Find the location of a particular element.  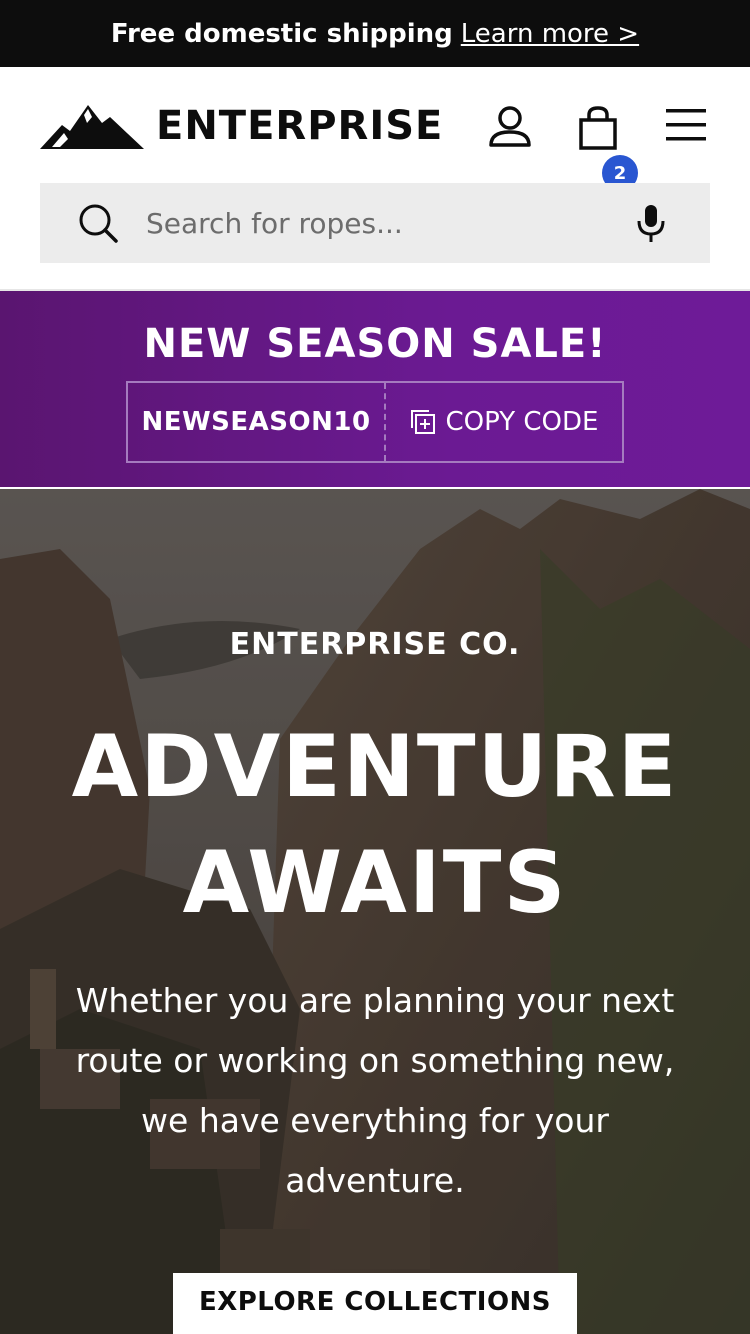

bag-icon is located at coordinates (598, 128).